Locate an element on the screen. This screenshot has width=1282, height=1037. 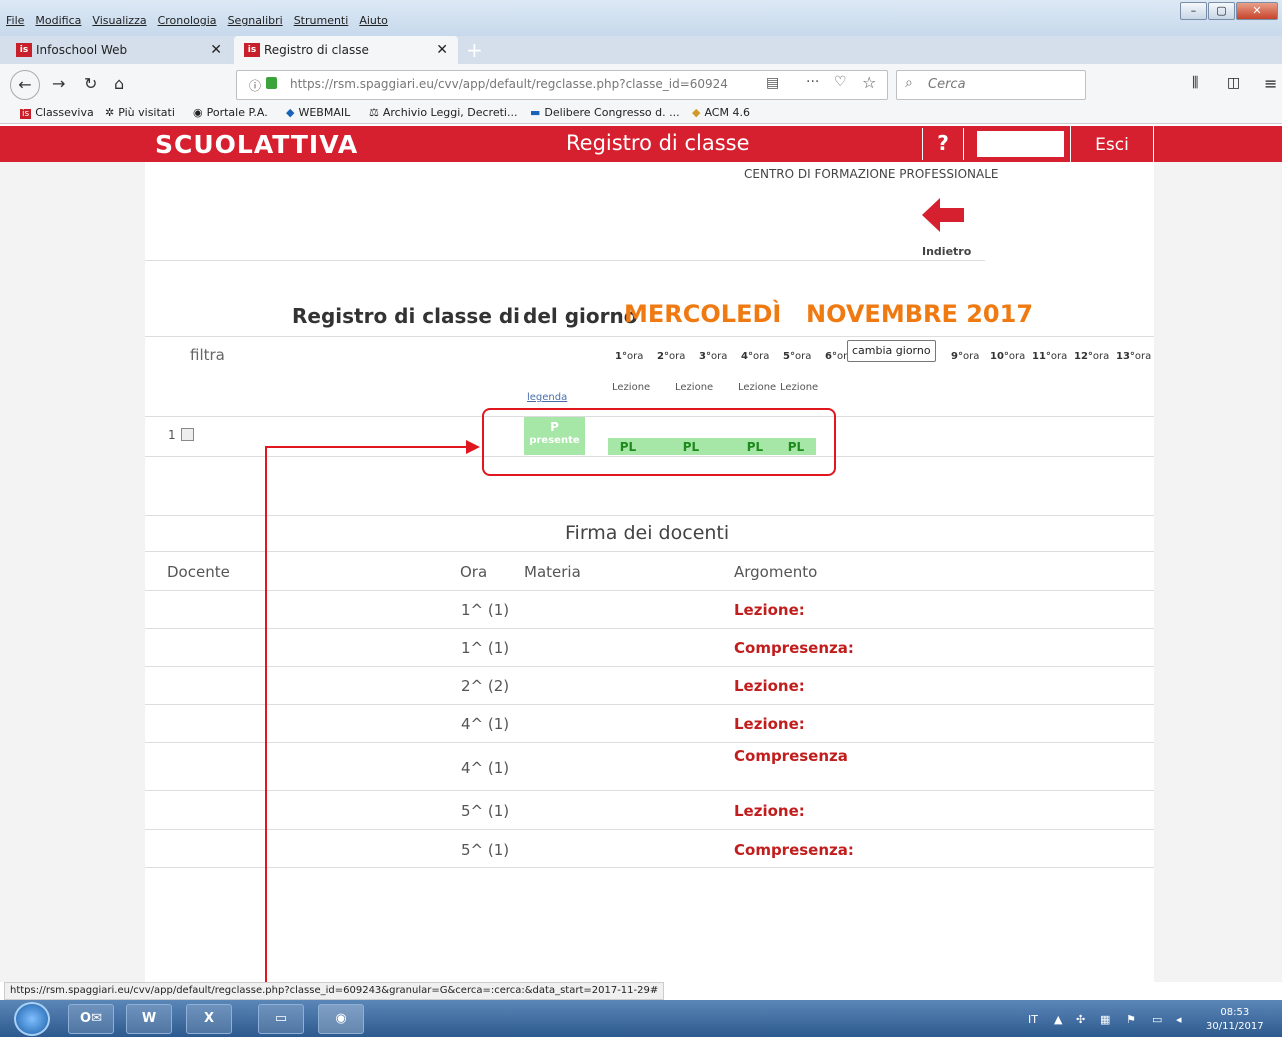
hour-header-5: 5°ora is located at coordinates (797, 356).